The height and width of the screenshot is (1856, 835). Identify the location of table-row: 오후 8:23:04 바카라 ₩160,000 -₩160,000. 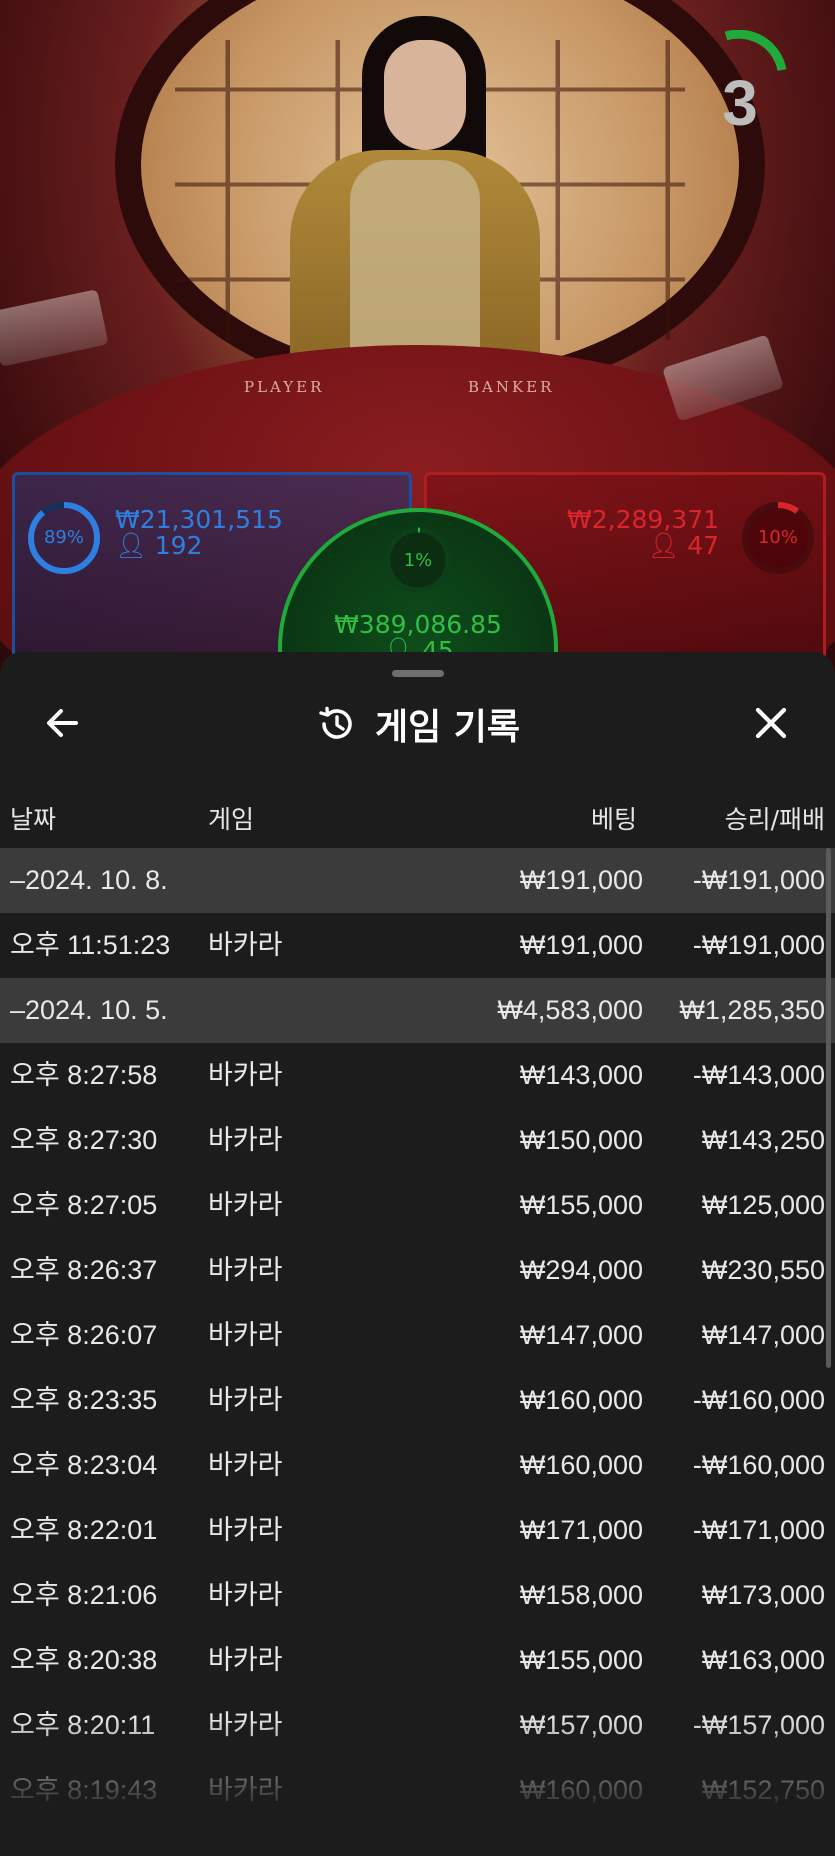
(417, 1465).